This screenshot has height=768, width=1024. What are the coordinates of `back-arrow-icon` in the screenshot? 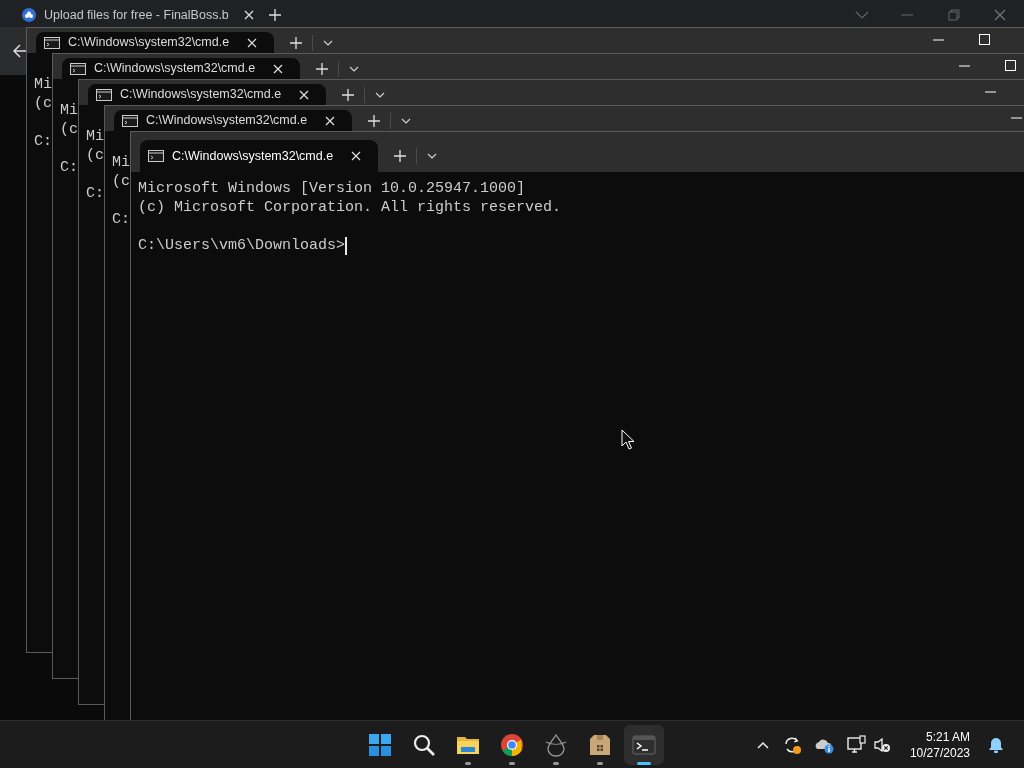 It's located at (20, 51).